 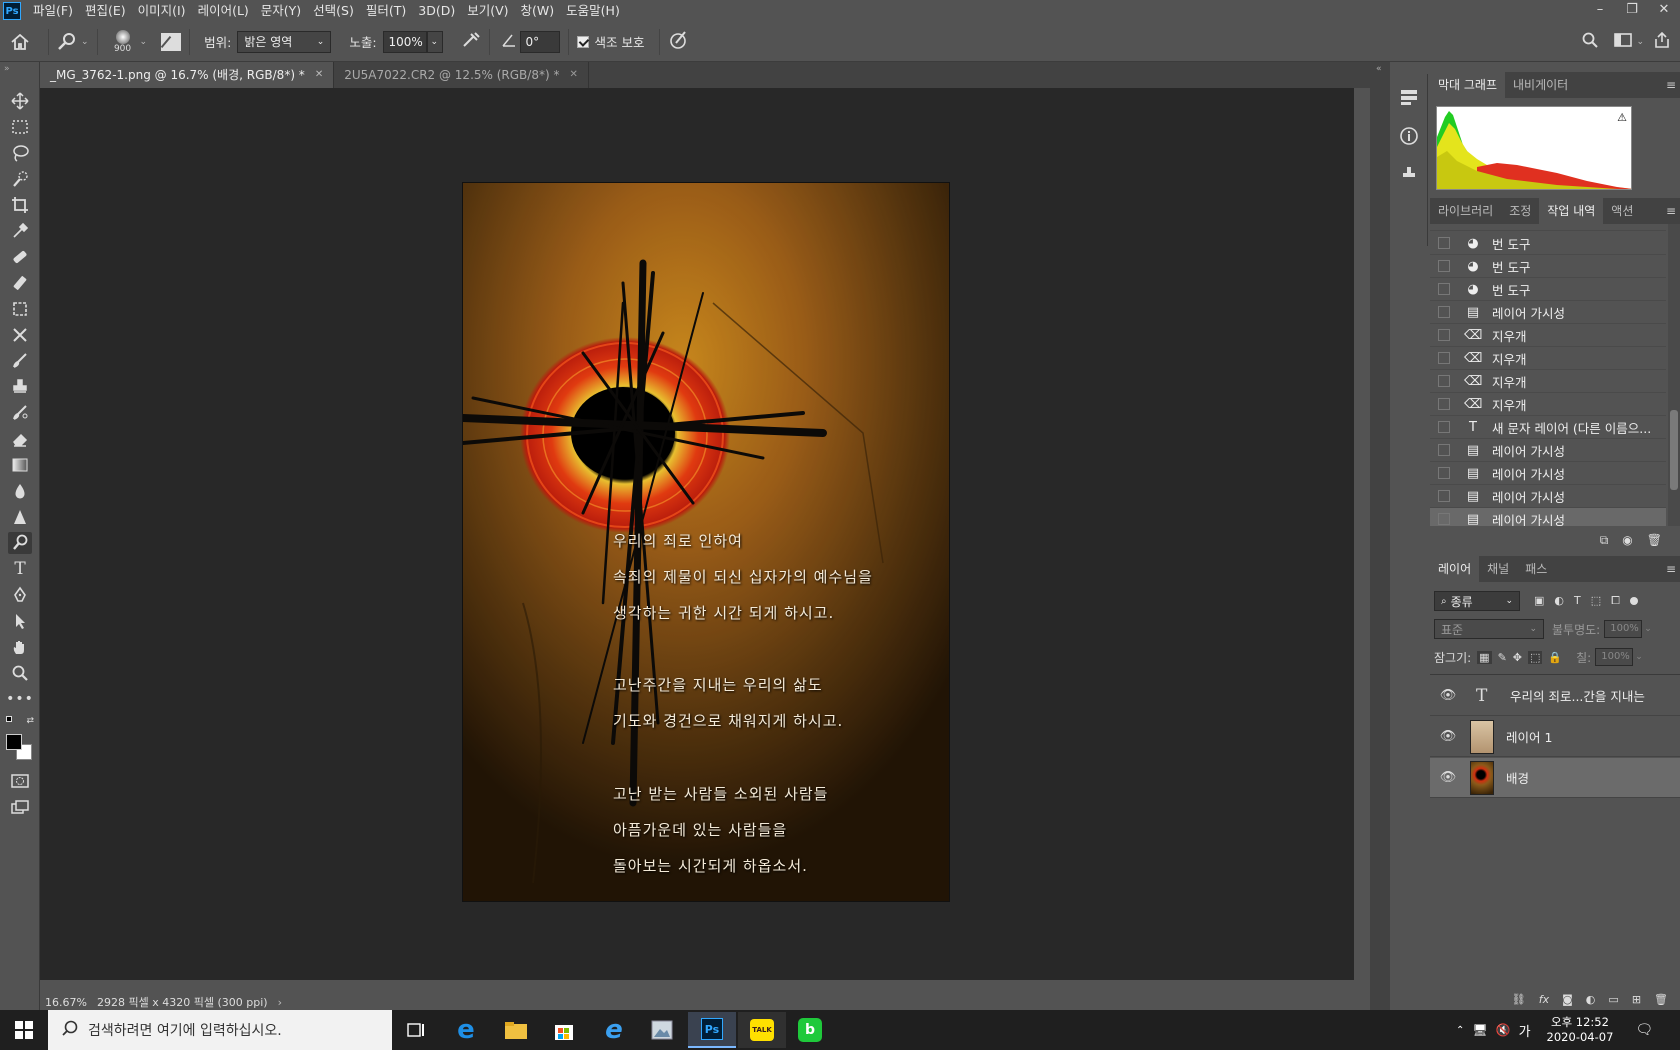 What do you see at coordinates (1383, 69) in the screenshot?
I see `collapse-dock-icon: «` at bounding box center [1383, 69].